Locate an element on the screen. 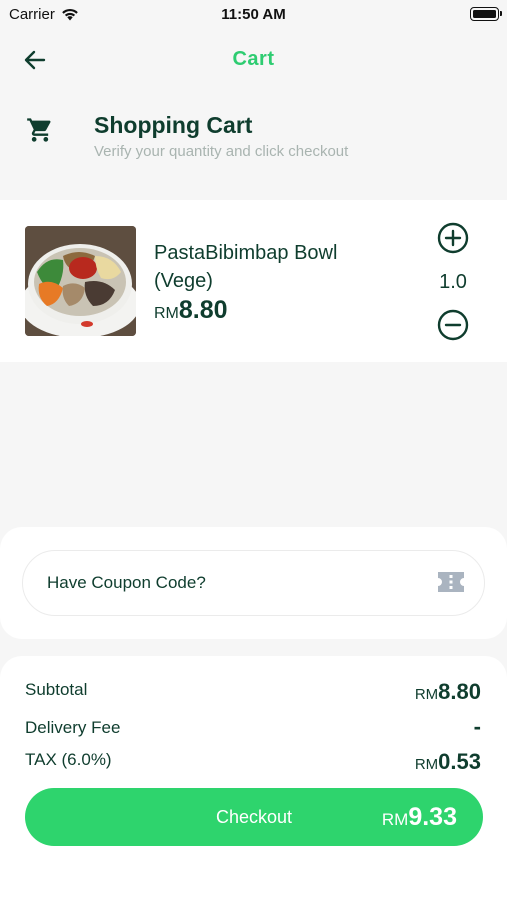  checkout-currency: RM is located at coordinates (395, 819).